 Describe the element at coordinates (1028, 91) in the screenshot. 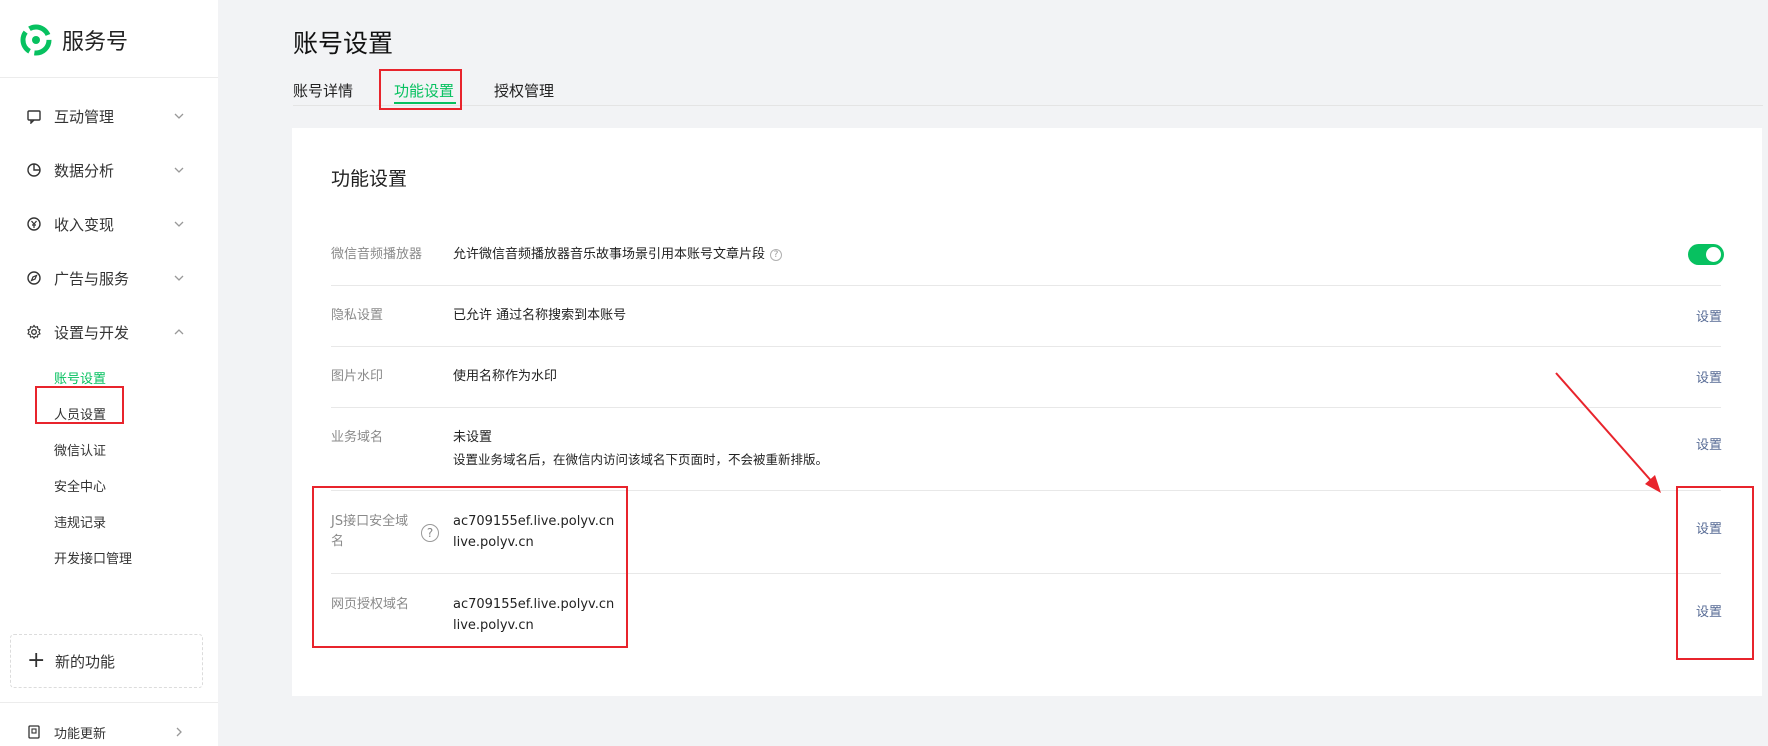

I see `tab-bar: 账号详情 功能设置 授权管理` at that location.